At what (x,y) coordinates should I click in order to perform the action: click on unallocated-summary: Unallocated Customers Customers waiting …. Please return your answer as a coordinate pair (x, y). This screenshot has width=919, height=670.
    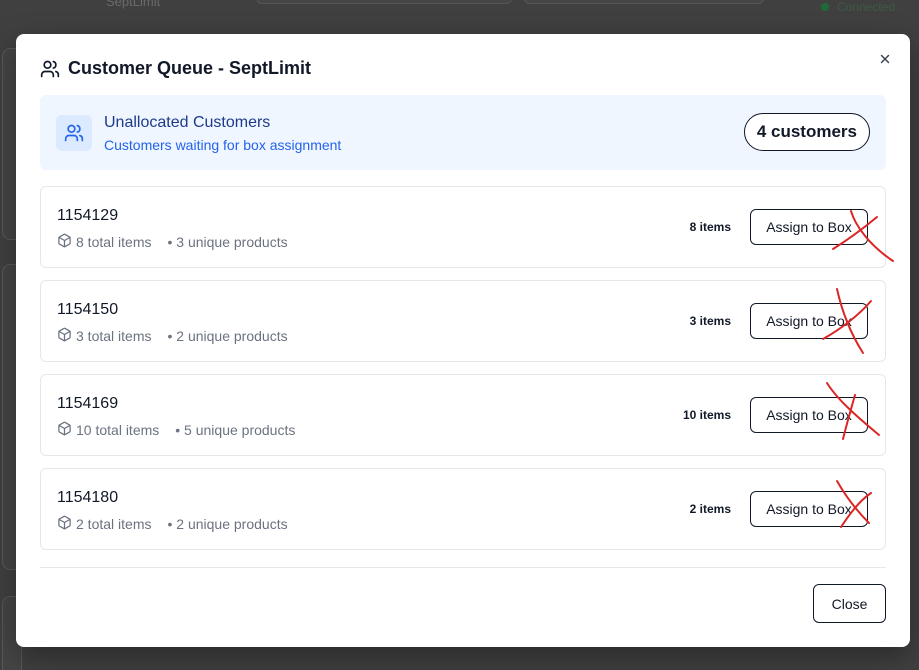
    Looking at the image, I should click on (463, 132).